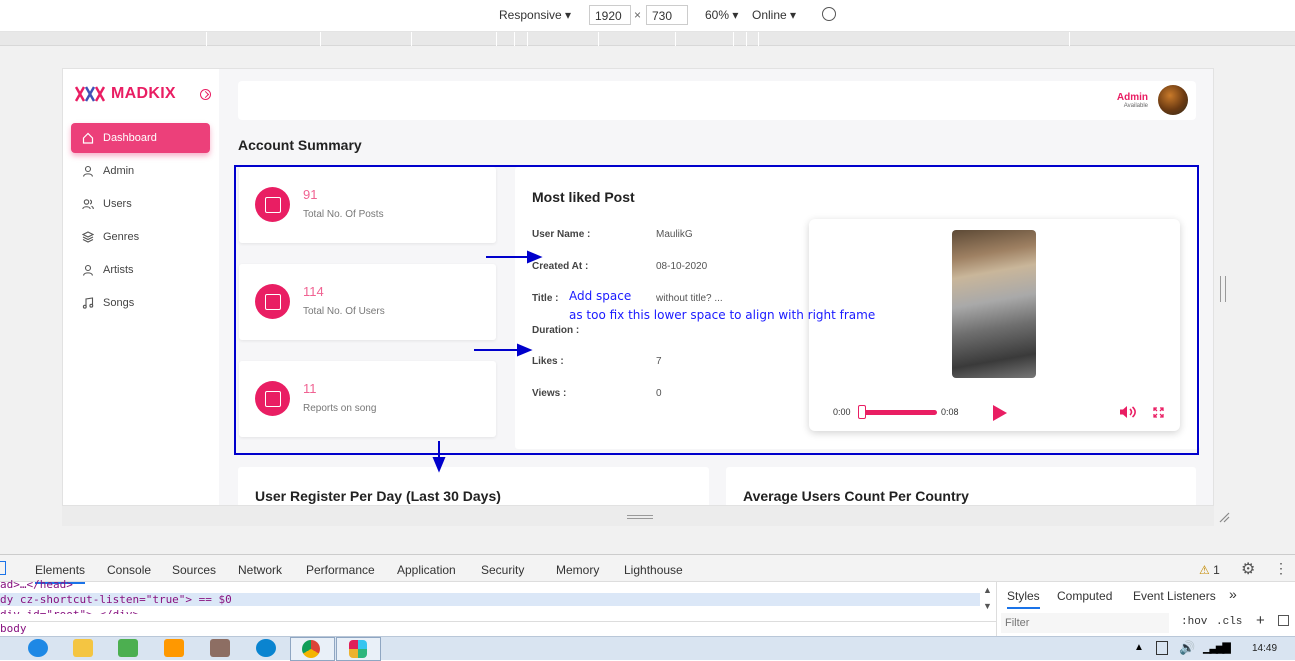 The height and width of the screenshot is (661, 1295). I want to click on tab-sources: Sources, so click(194, 570).